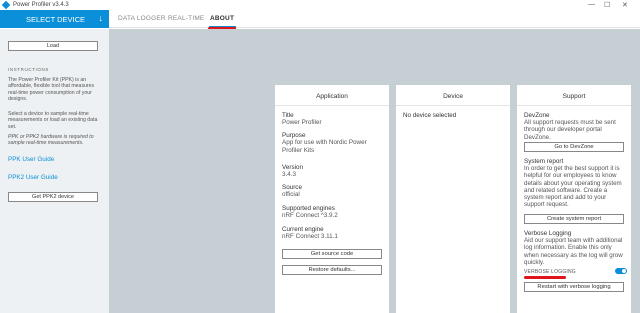 The width and height of the screenshot is (640, 313). I want to click on toggle-knob, so click(624, 271).